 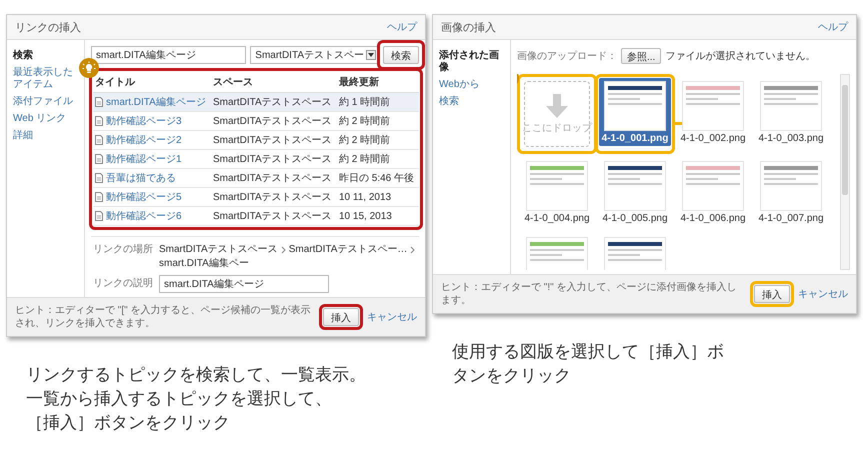 I want to click on image-thumbnail: 4-1-0_007.png, so click(x=791, y=192).